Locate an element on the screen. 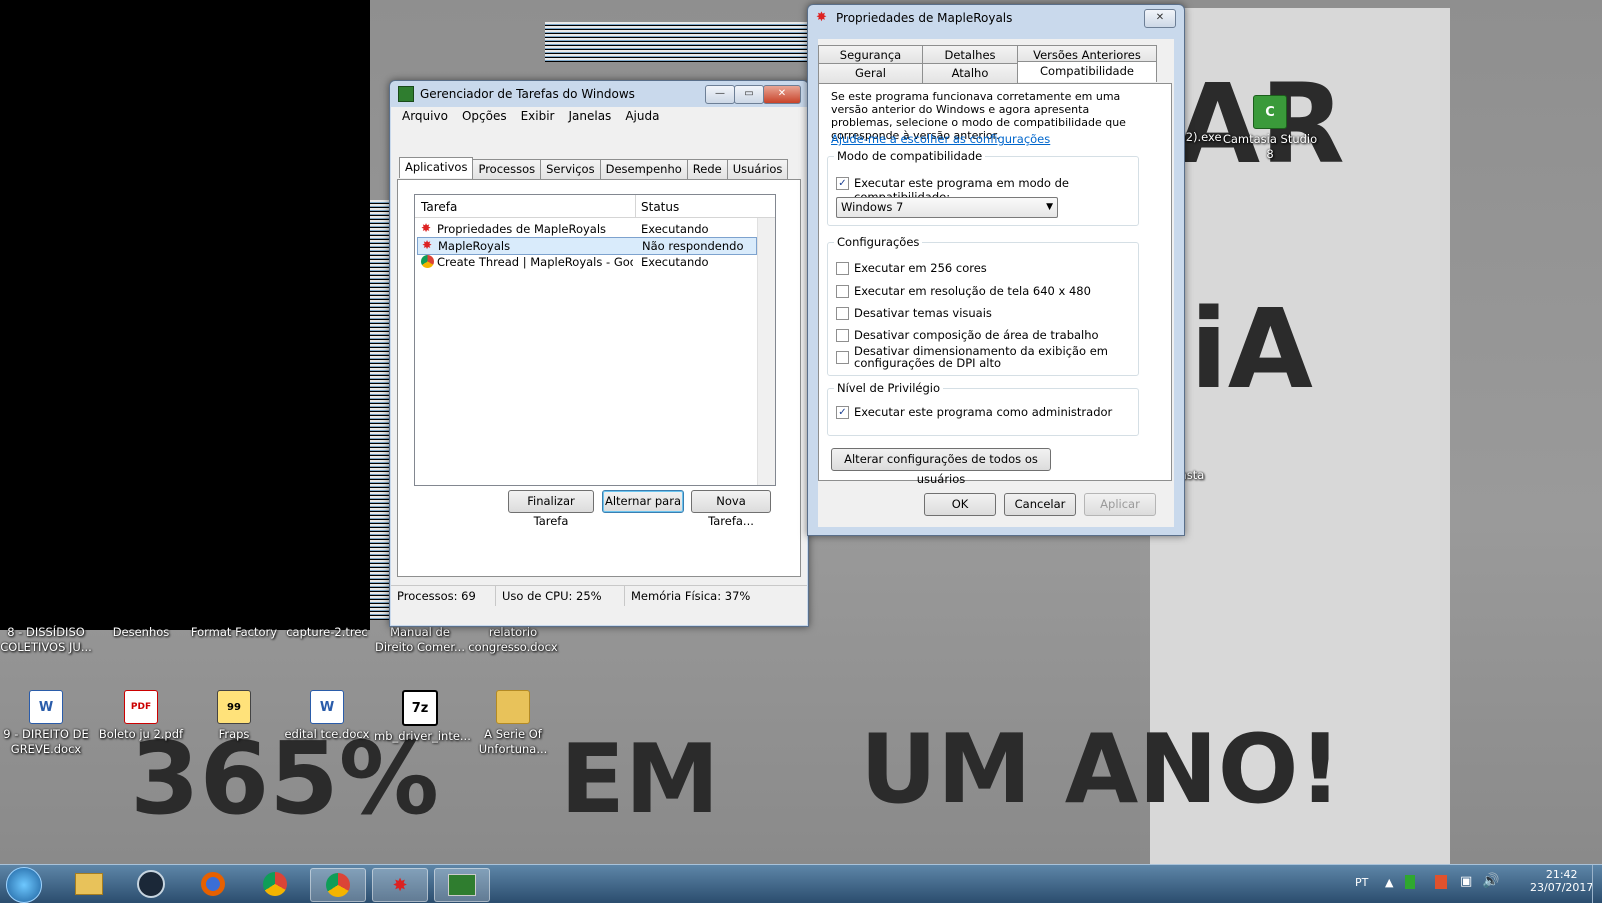 Image resolution: width=1602 pixels, height=903 pixels. minimize-button: — is located at coordinates (720, 94).